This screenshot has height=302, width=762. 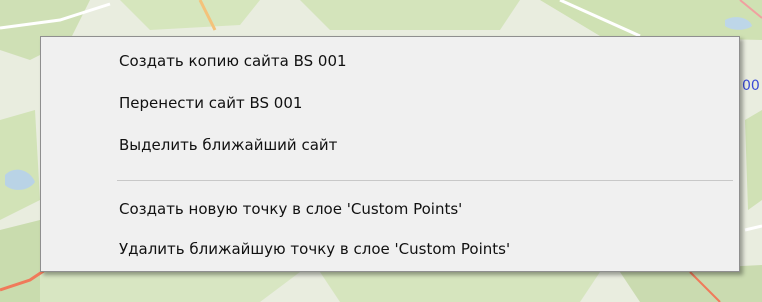 I want to click on menu-item-select-nearest-site: Выделить ближайший сайт, so click(x=390, y=145).